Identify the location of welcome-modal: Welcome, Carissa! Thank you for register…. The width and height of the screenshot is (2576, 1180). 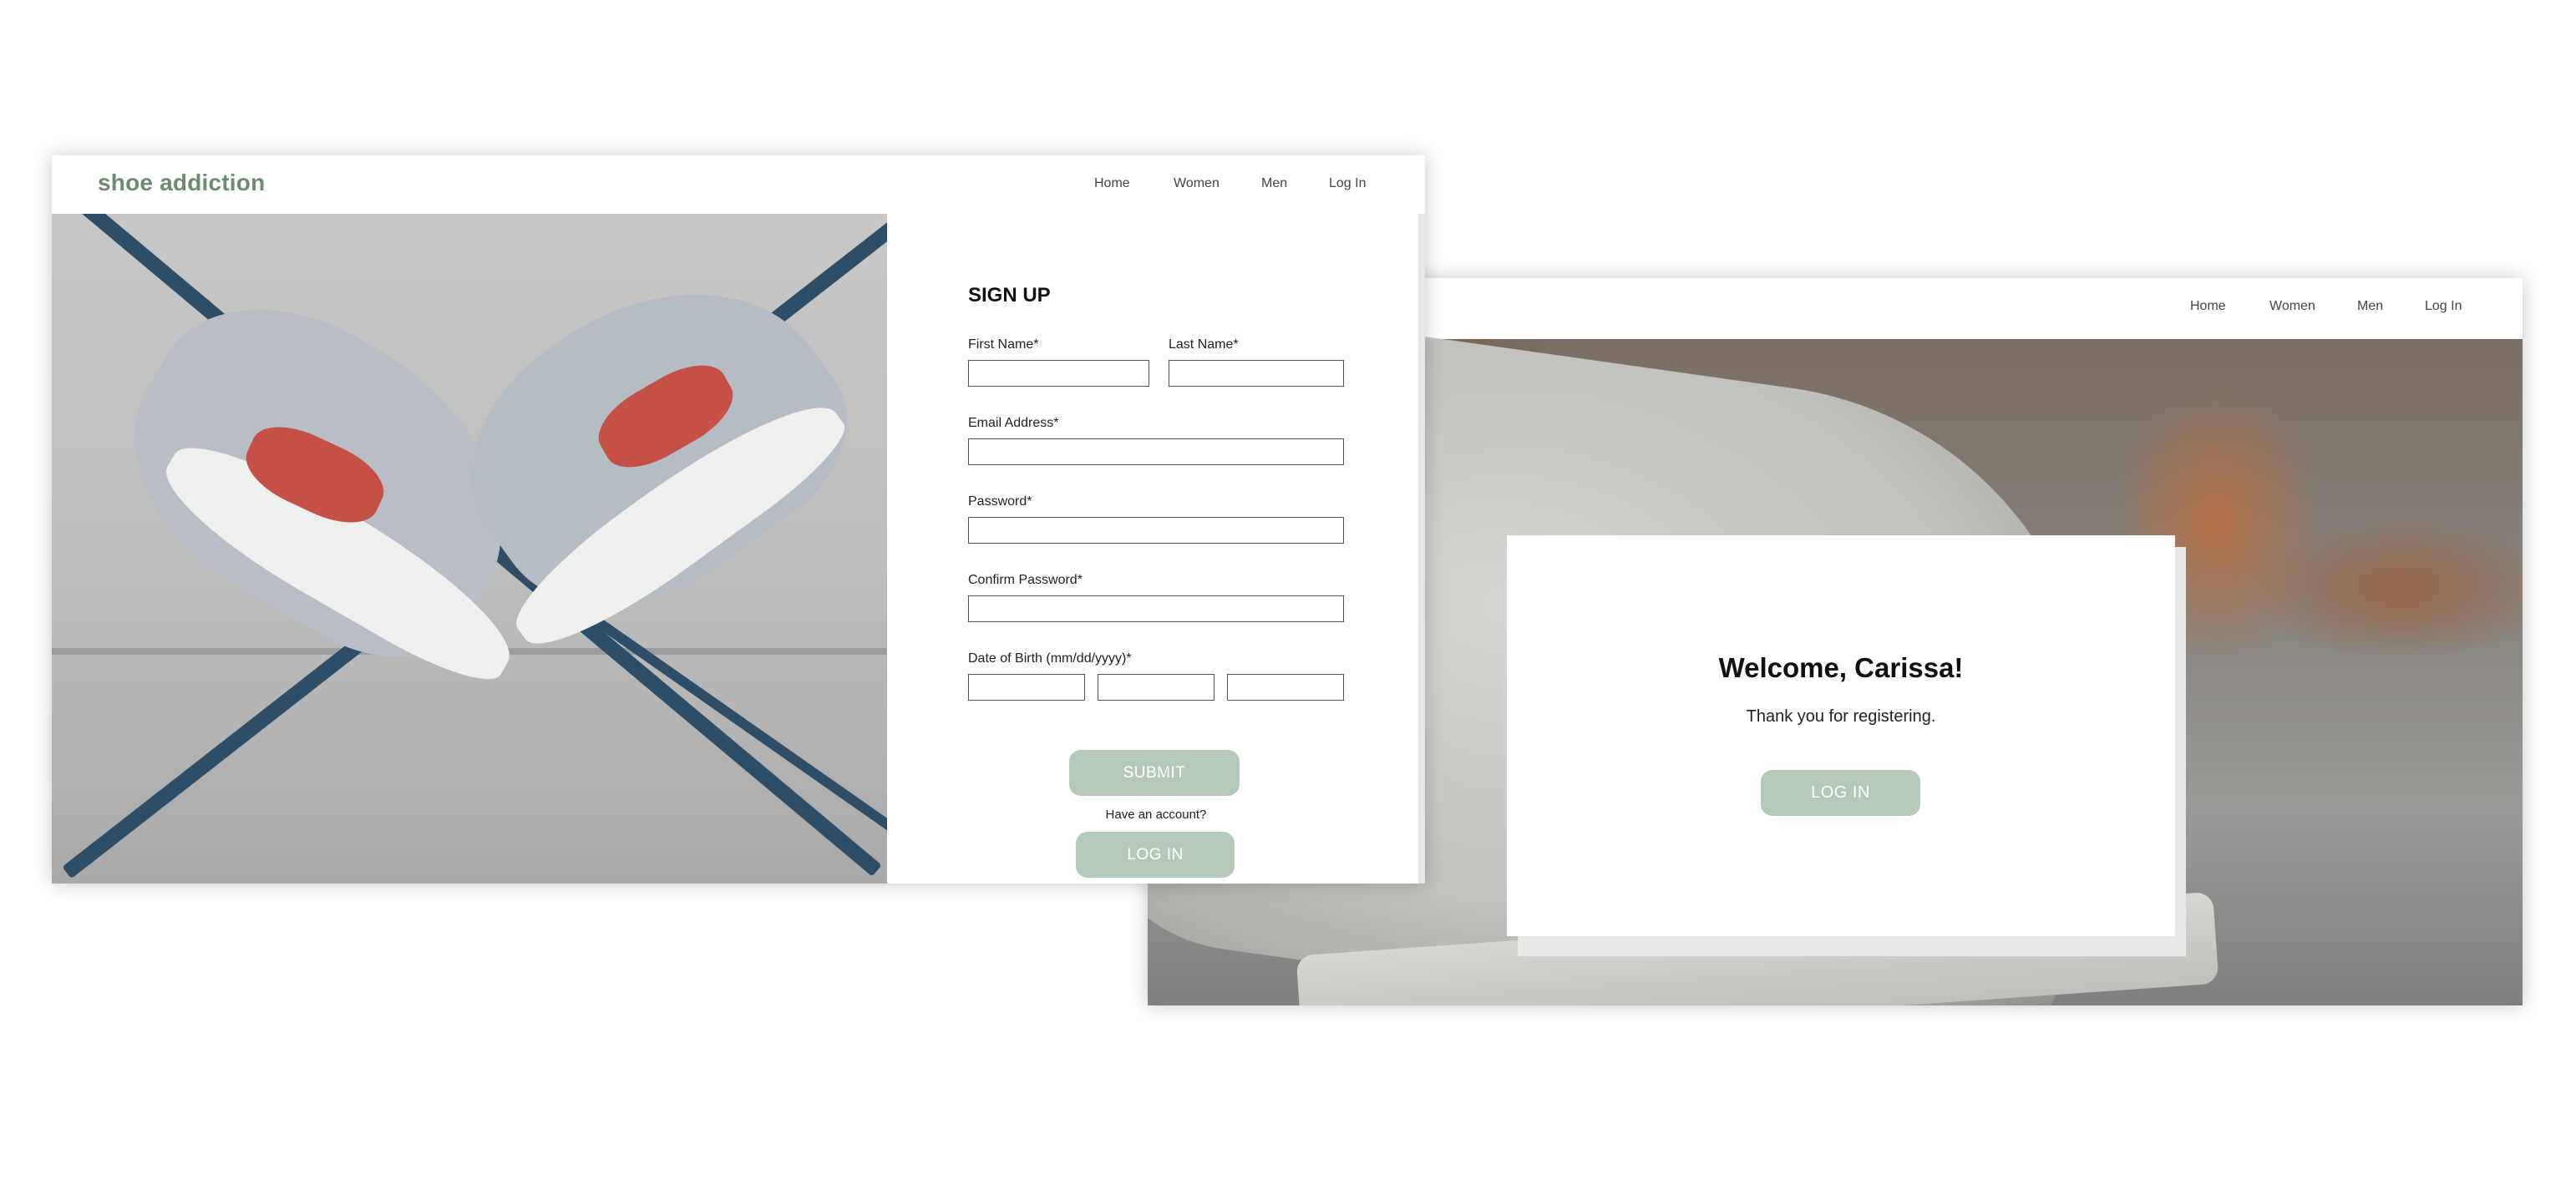
(1841, 735).